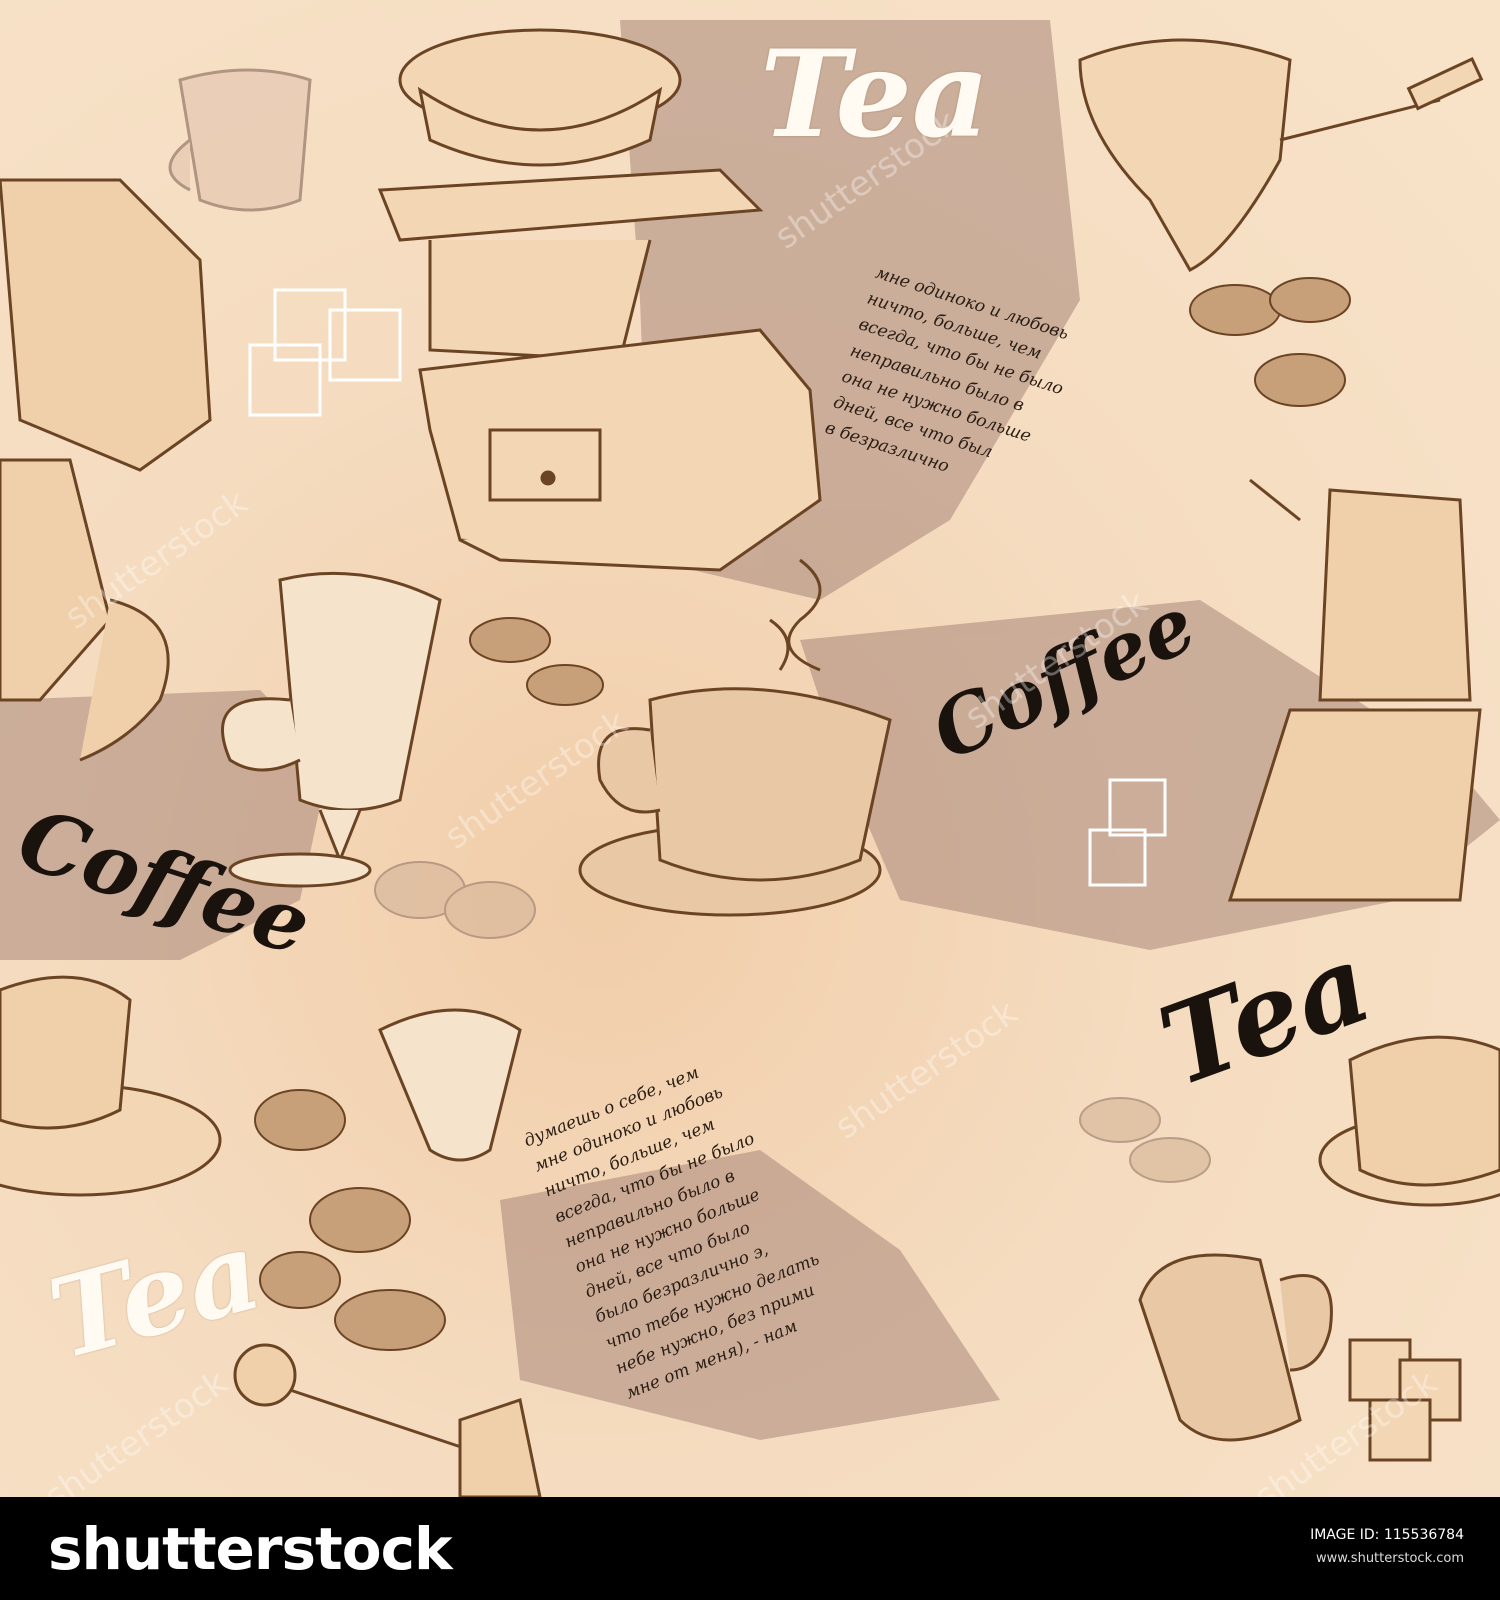  What do you see at coordinates (1387, 1535) in the screenshot?
I see `image-id-label: IMAGE ID: 115536784` at bounding box center [1387, 1535].